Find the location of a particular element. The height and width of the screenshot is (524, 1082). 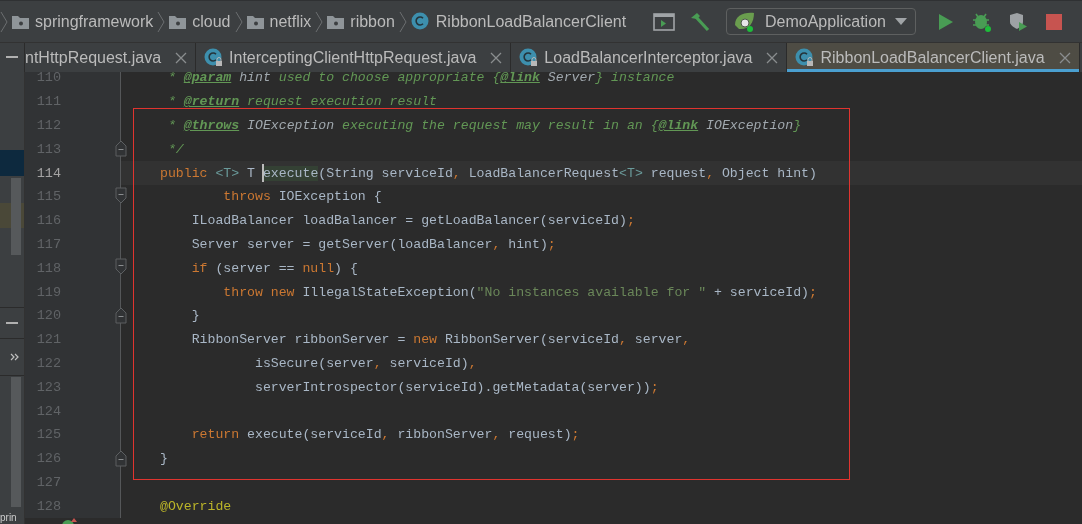

code-line: return execute(serviceId, ribbonServer, request); is located at coordinates (385, 435).